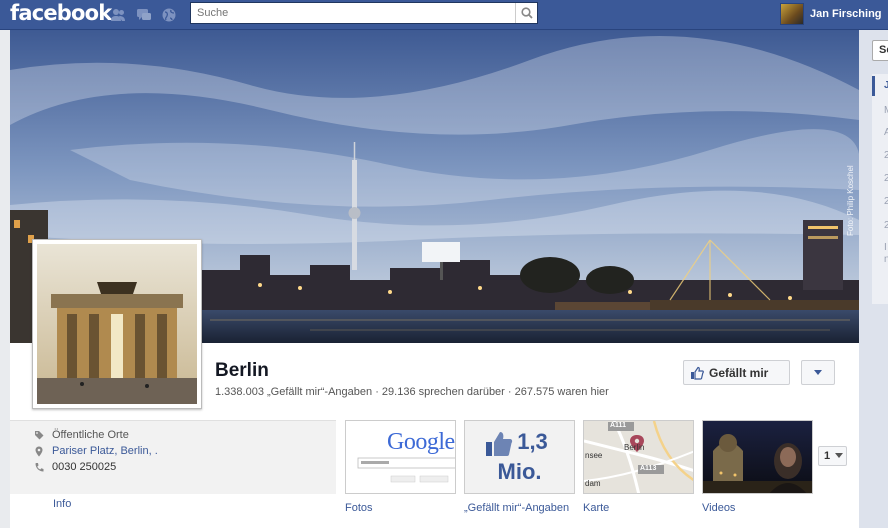  I want to click on user-profile-link: Jan Firsching, so click(831, 14).